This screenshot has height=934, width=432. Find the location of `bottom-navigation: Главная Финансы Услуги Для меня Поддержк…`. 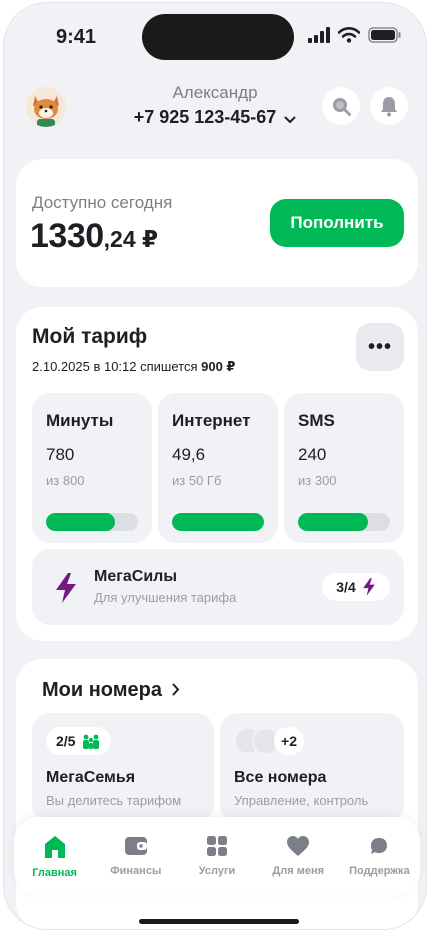

bottom-navigation: Главная Финансы Услуги Для меня Поддержк… is located at coordinates (217, 856).